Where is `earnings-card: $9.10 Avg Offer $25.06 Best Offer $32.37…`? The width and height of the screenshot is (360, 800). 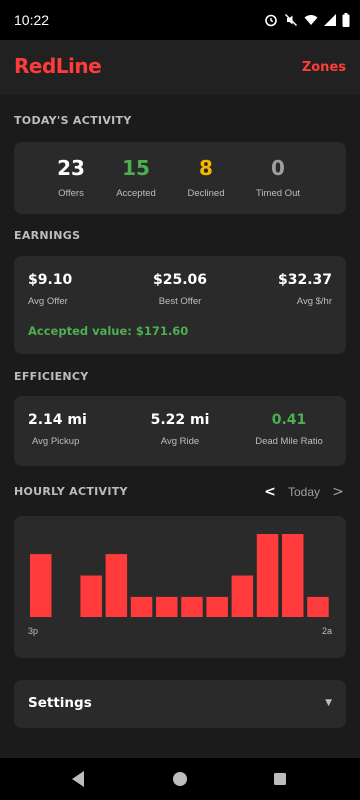
earnings-card: $9.10 Avg Offer $25.06 Best Offer $32.37… is located at coordinates (180, 305).